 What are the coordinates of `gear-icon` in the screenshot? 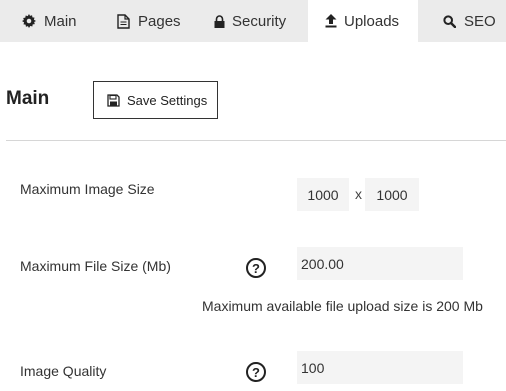 It's located at (29, 21).